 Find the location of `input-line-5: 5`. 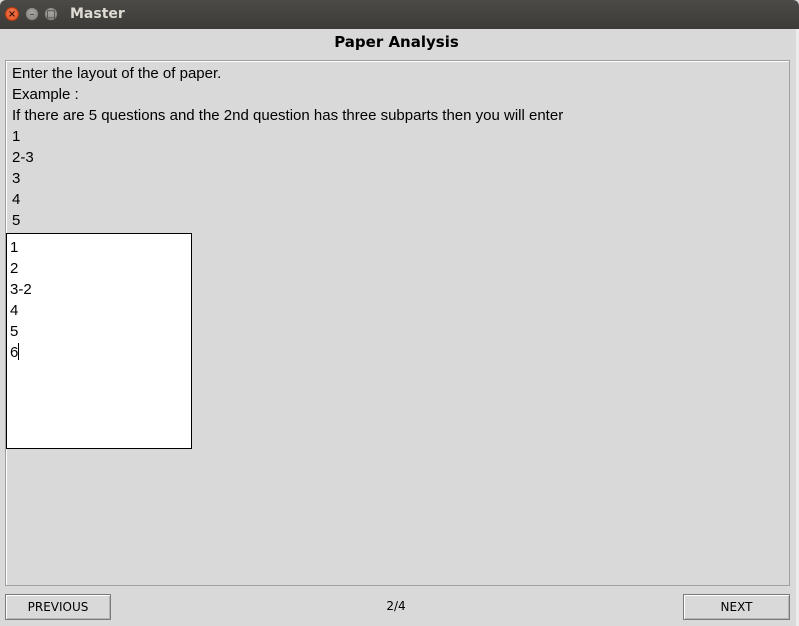

input-line-5: 5 is located at coordinates (14, 331).